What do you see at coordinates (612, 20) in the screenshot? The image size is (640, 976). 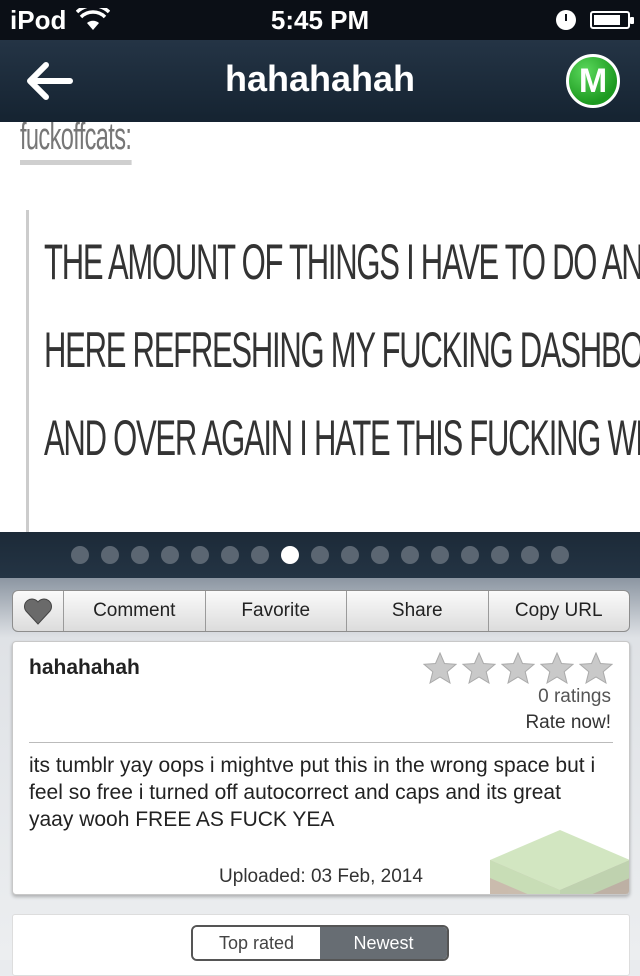 I see `battery-icon` at bounding box center [612, 20].